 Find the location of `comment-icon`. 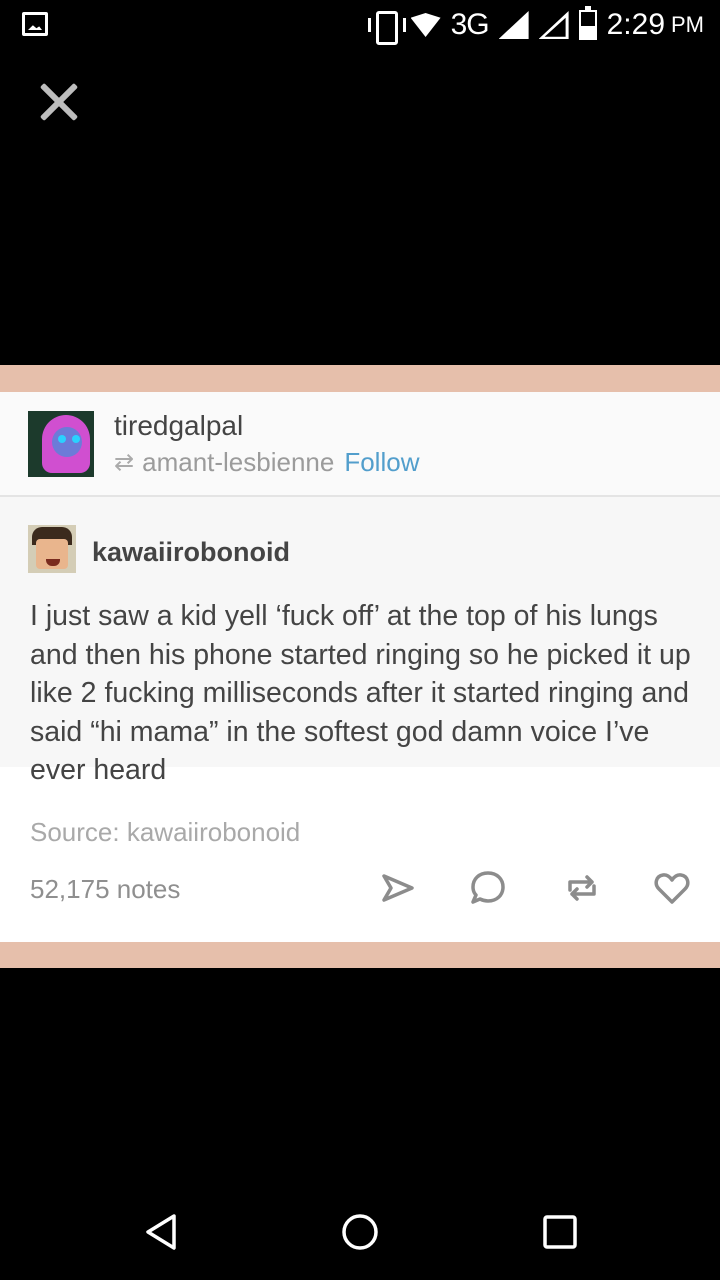

comment-icon is located at coordinates (488, 888).